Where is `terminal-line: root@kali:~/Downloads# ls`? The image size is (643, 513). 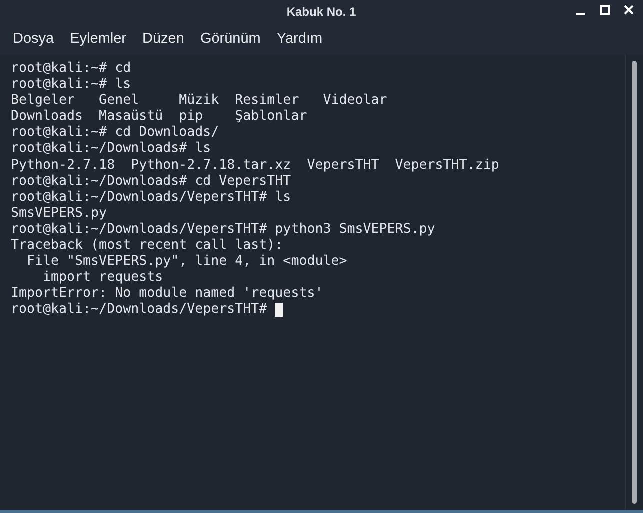 terminal-line: root@kali:~/Downloads# ls is located at coordinates (111, 149).